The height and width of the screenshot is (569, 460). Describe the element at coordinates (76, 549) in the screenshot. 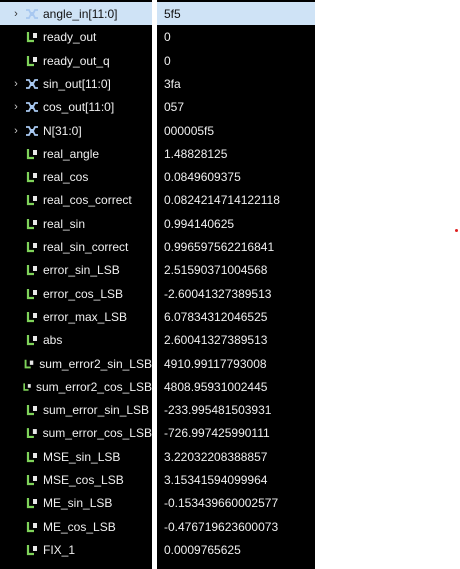

I see `signal-name-row: FIX_1` at that location.